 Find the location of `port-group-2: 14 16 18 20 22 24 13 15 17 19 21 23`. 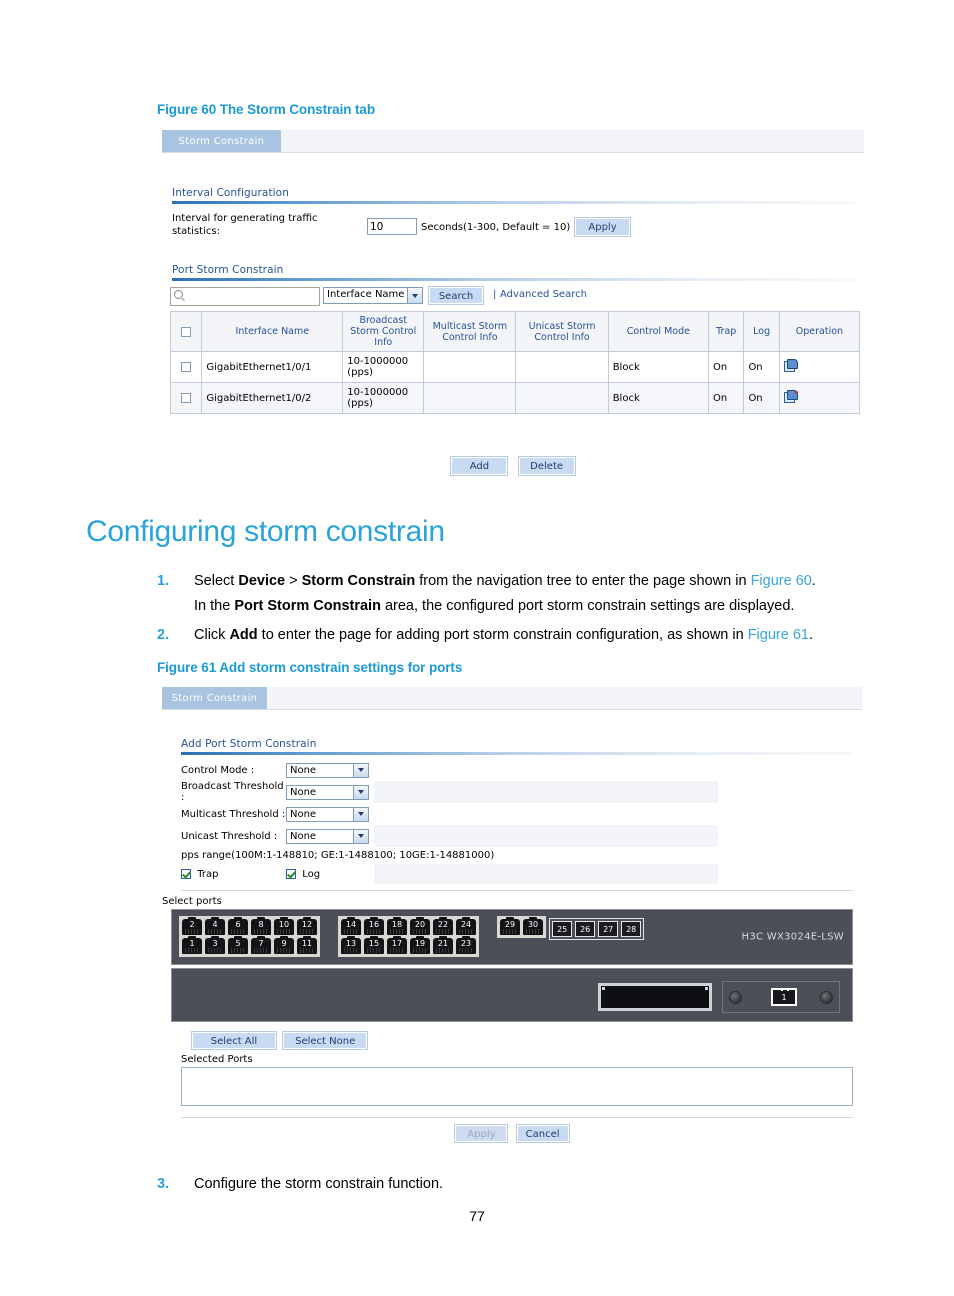

port-group-2: 14 16 18 20 22 24 13 15 17 19 21 23 is located at coordinates (408, 936).